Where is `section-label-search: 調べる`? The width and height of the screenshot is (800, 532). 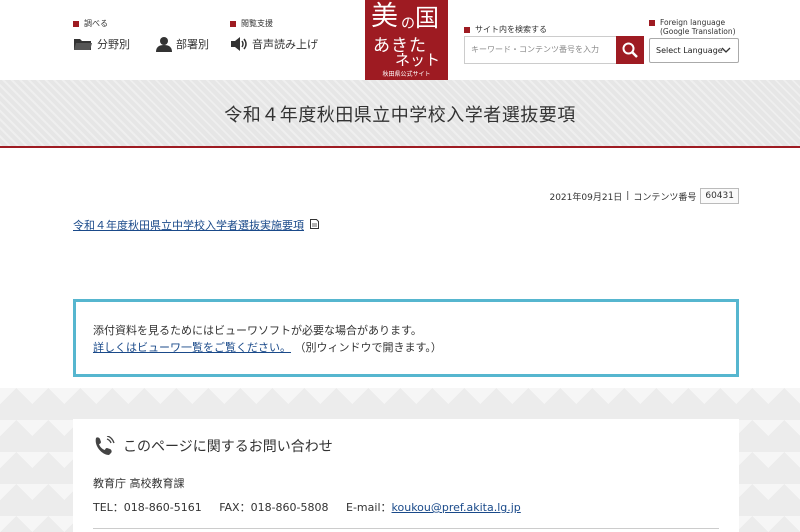 section-label-search: 調べる is located at coordinates (90, 23).